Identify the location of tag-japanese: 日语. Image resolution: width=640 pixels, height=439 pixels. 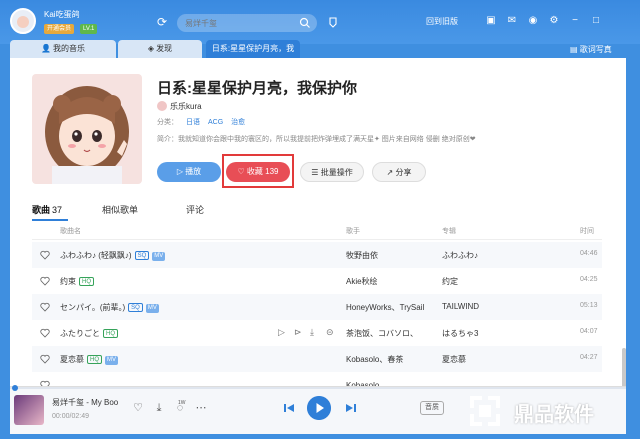
(193, 122).